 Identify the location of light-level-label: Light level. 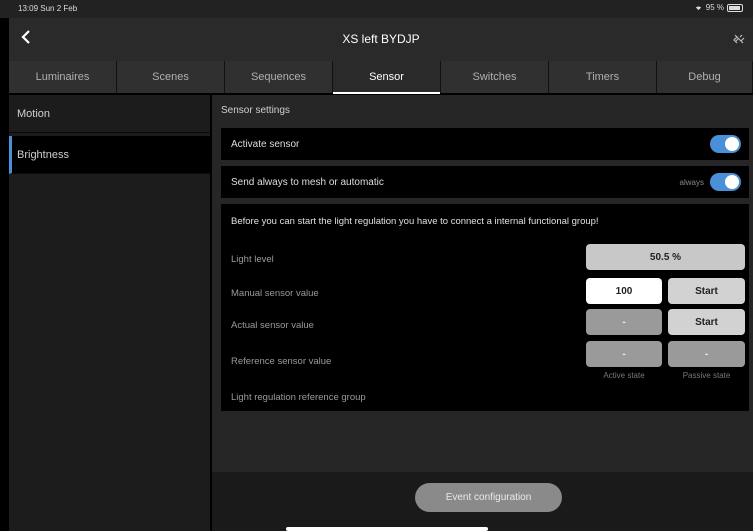
(252, 259).